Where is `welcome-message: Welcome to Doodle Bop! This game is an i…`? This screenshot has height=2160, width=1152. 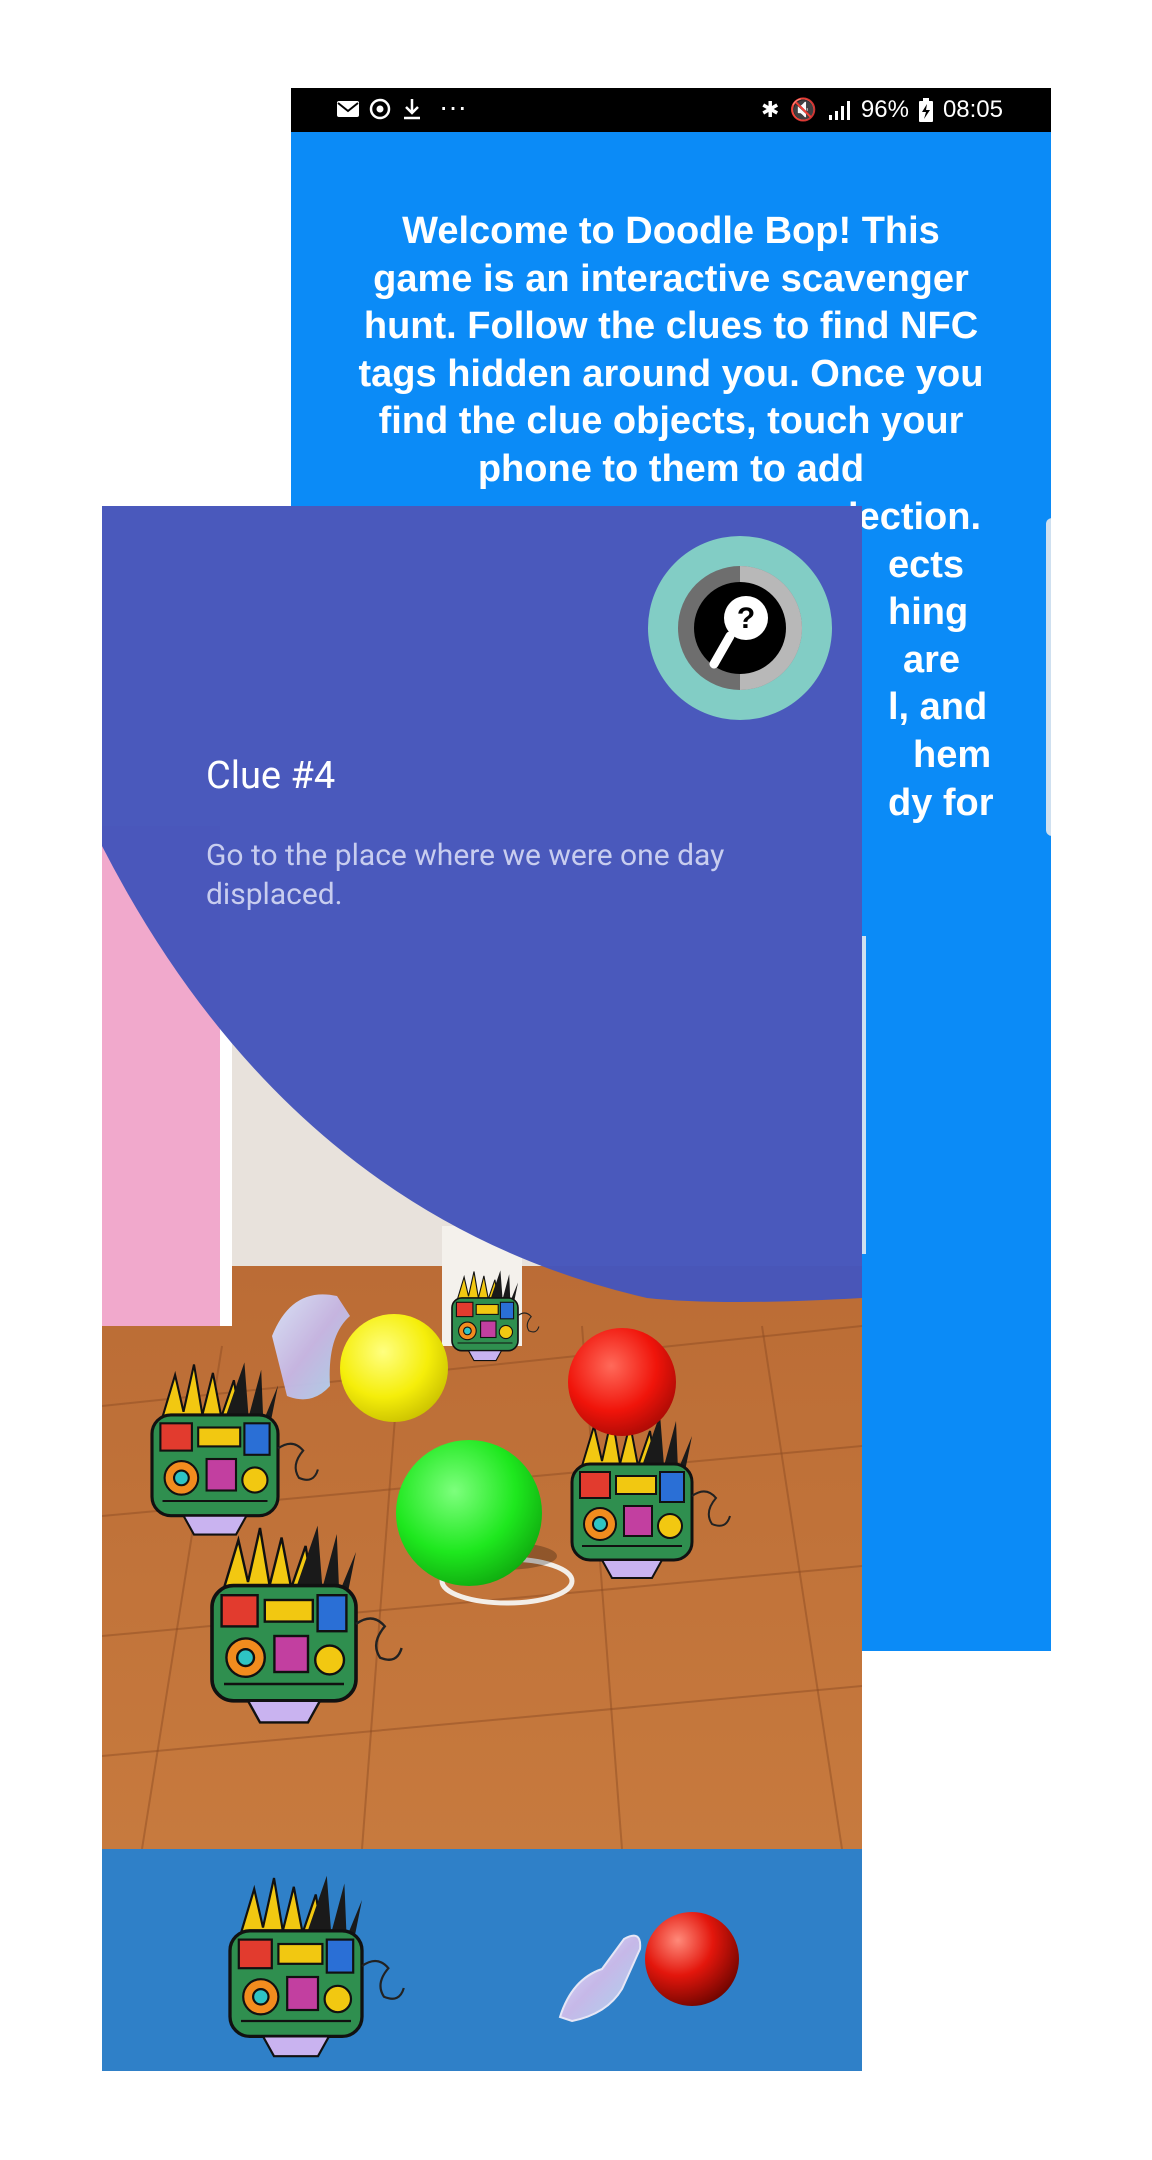
welcome-message: Welcome to Doodle Bop! This game is an i… is located at coordinates (671, 350).